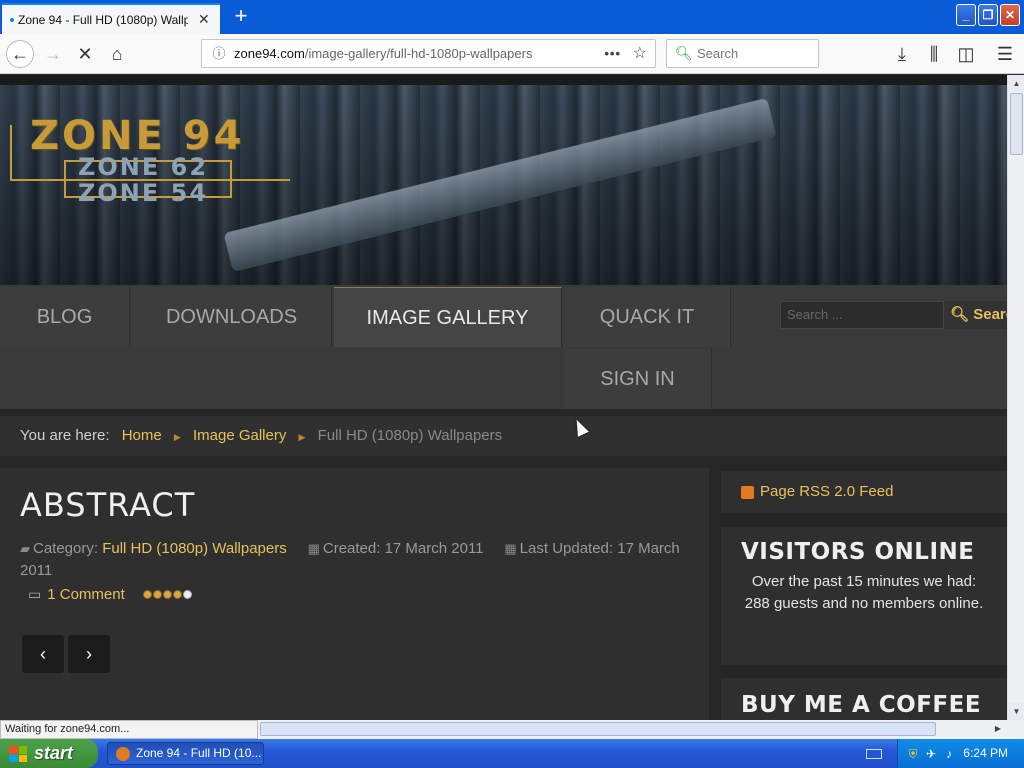 Image resolution: width=1024 pixels, height=768 pixels. I want to click on folder-icon: ▰, so click(25, 548).